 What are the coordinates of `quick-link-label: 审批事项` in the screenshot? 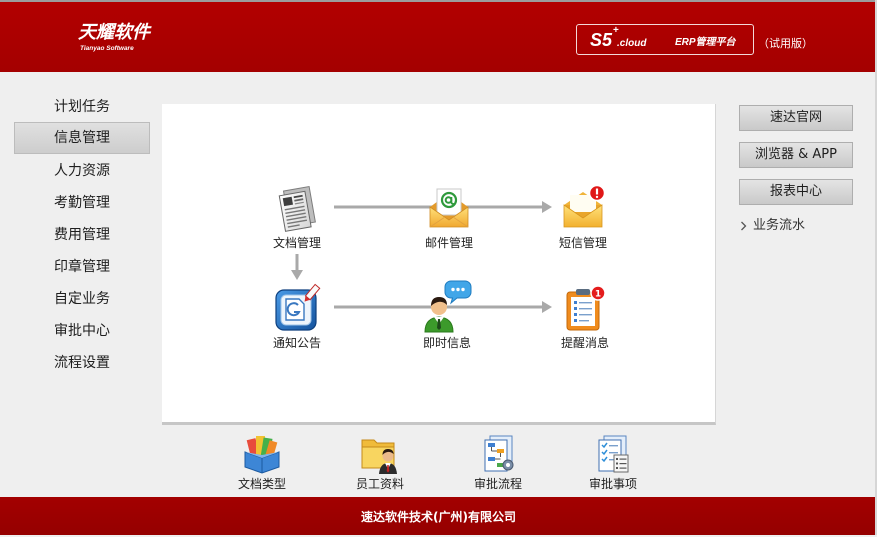 It's located at (612, 484).